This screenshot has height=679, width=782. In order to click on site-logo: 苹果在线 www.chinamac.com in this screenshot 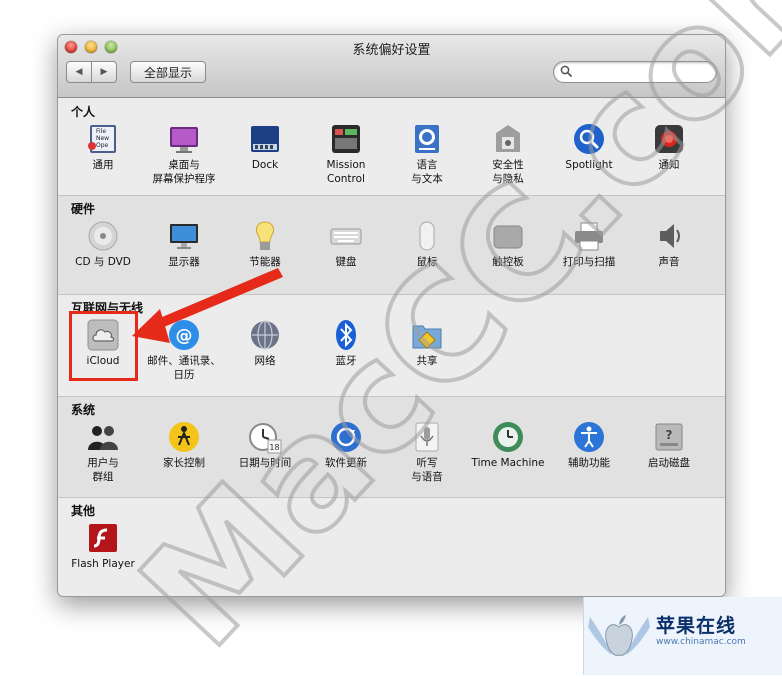, I will do `click(682, 636)`.